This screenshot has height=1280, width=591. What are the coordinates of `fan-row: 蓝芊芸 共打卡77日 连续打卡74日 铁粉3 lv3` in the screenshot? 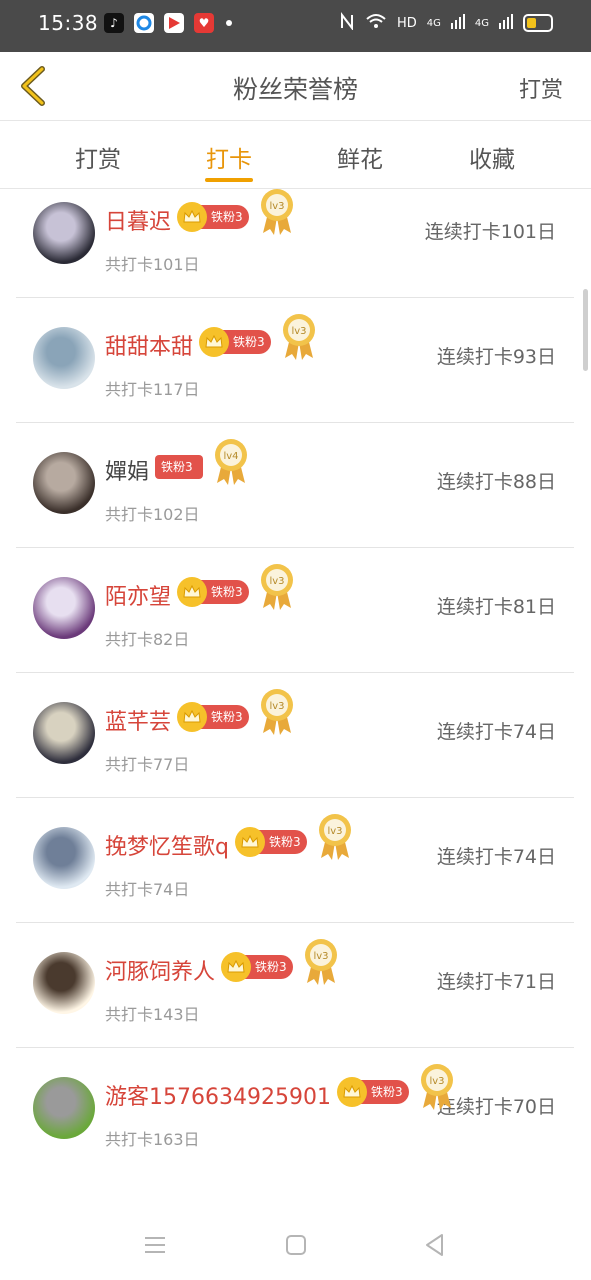 It's located at (295, 735).